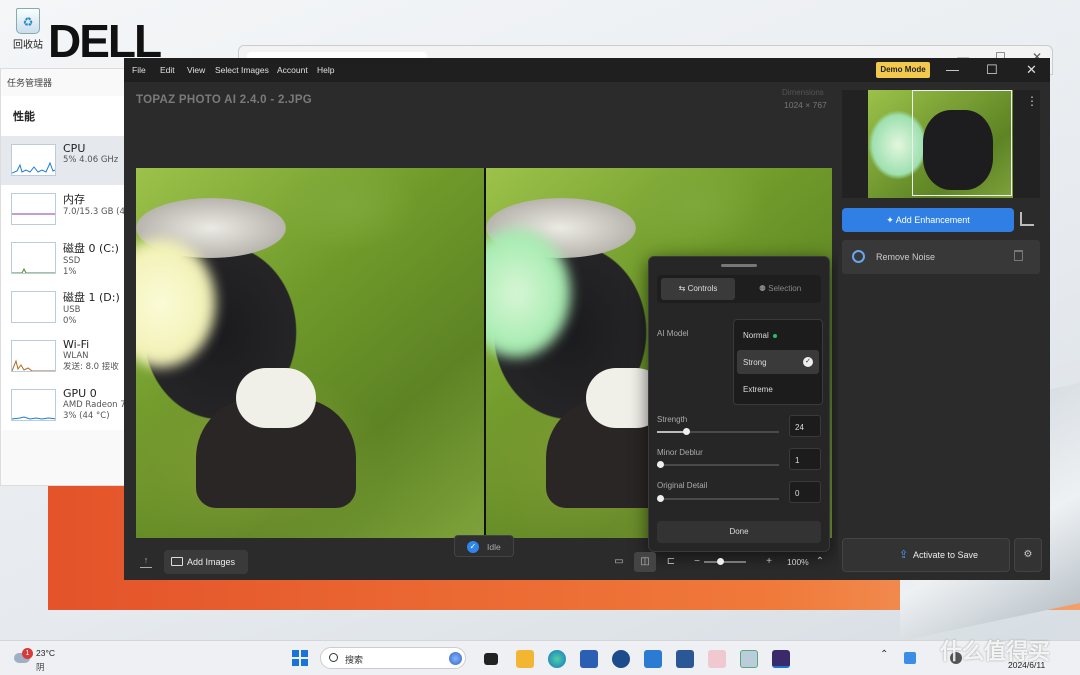  What do you see at coordinates (96, 212) in the screenshot?
I see `item-detail: 7.0/15.3 GB (46%)` at bounding box center [96, 212].